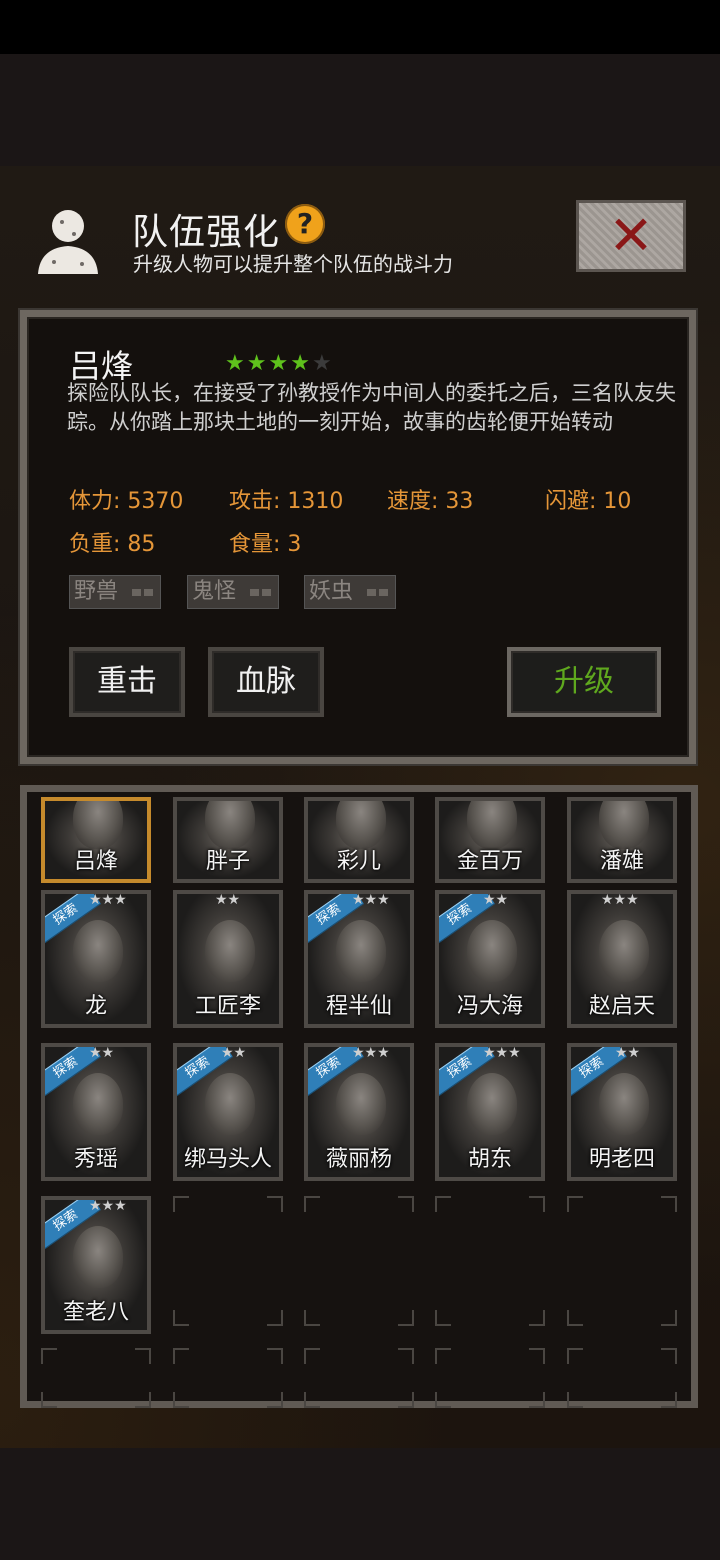 This screenshot has height=1560, width=720. Describe the element at coordinates (588, 501) in the screenshot. I see `stat-dodge: 闪避: 10` at that location.